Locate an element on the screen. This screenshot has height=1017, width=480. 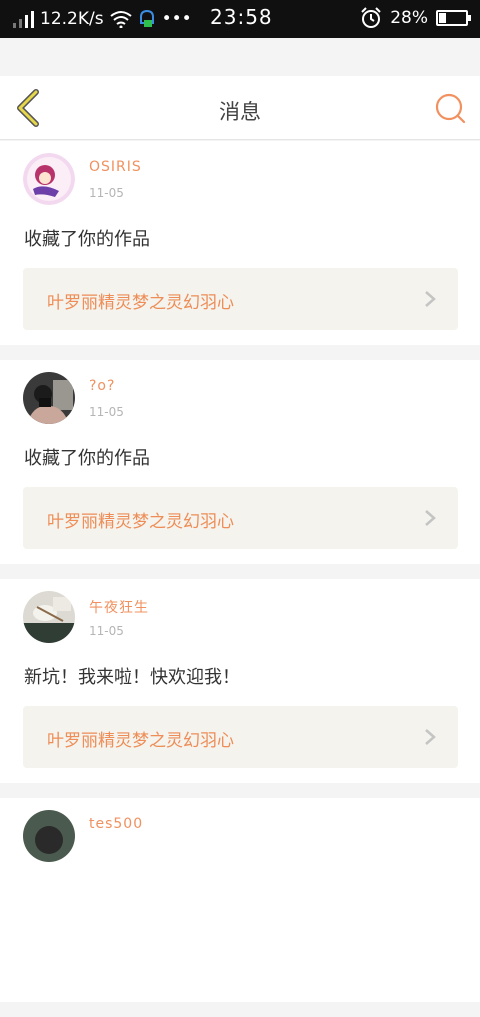
wifi-icon is located at coordinates (120, 19).